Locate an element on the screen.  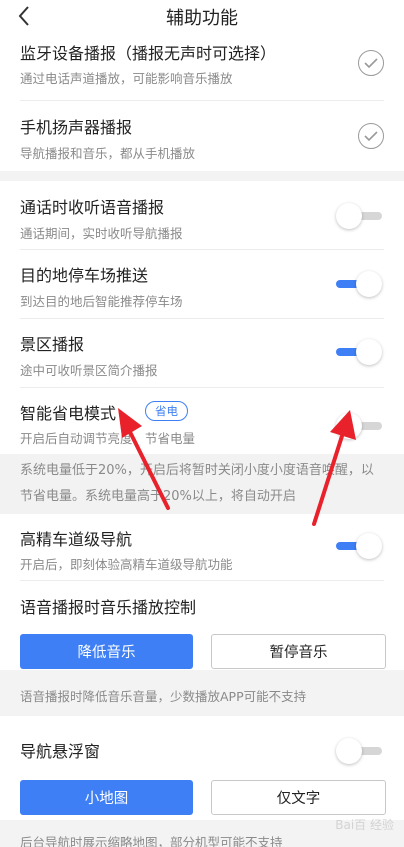
pause-music-button: 暂停音乐 is located at coordinates (298, 651).